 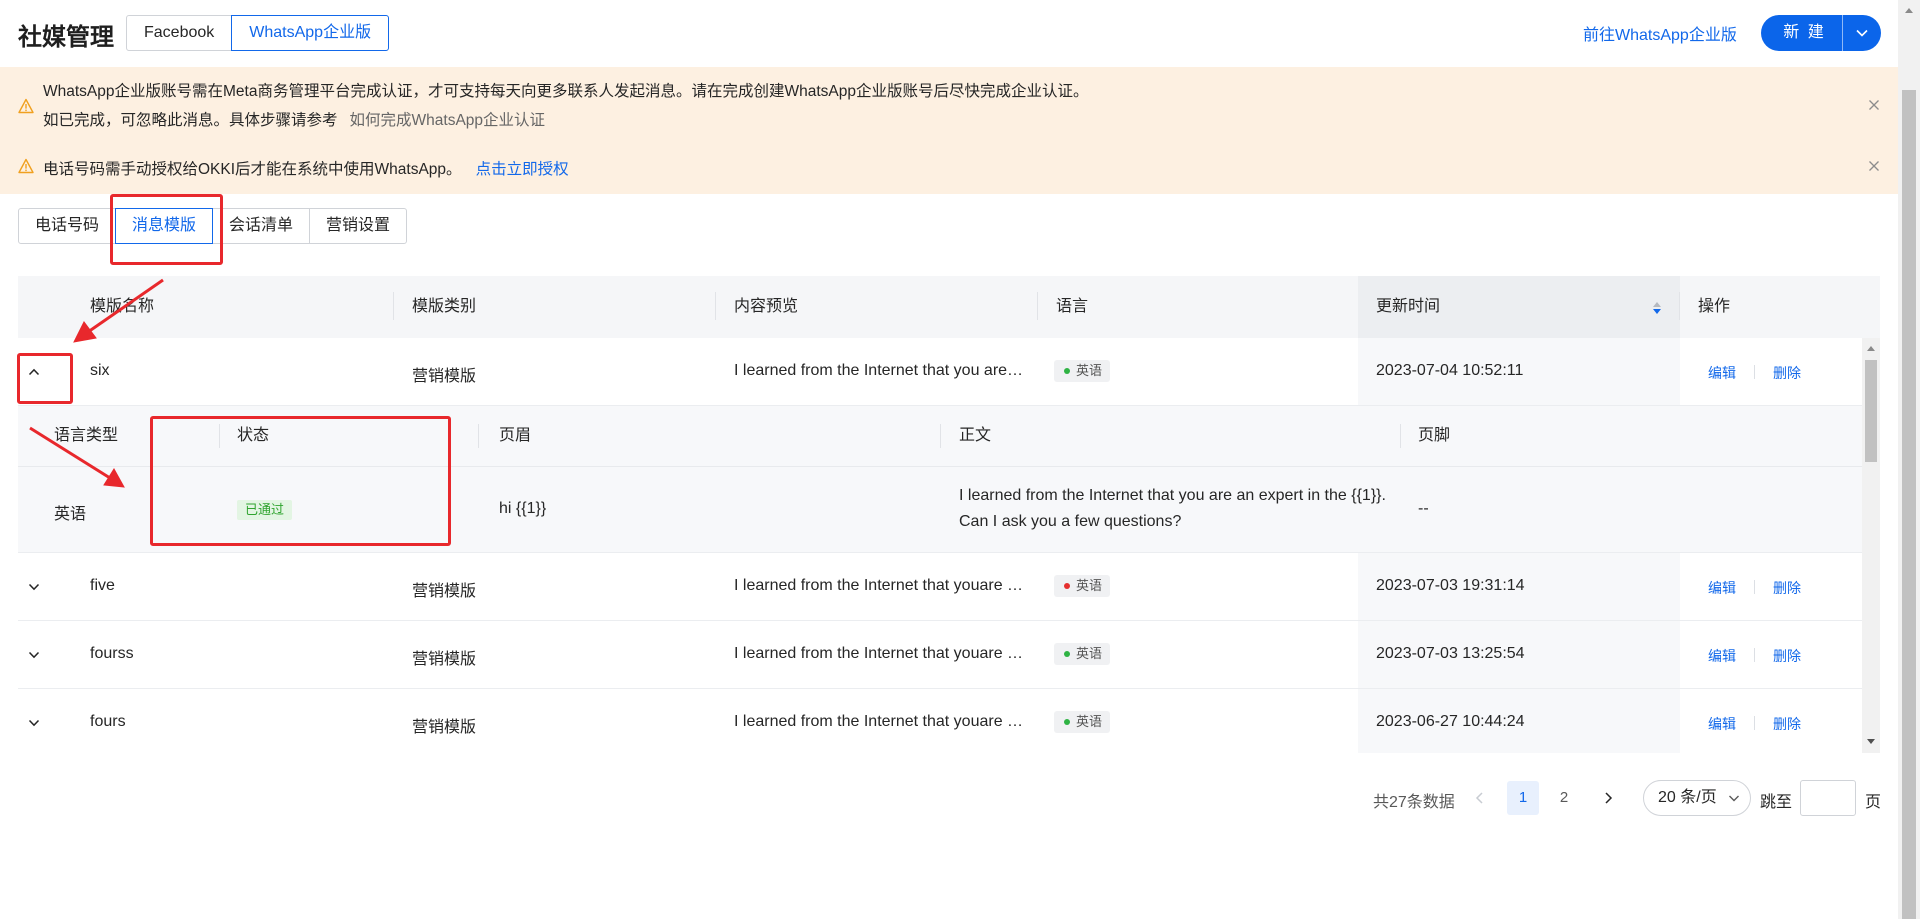 I want to click on table-scrollbar, so click(x=1871, y=545).